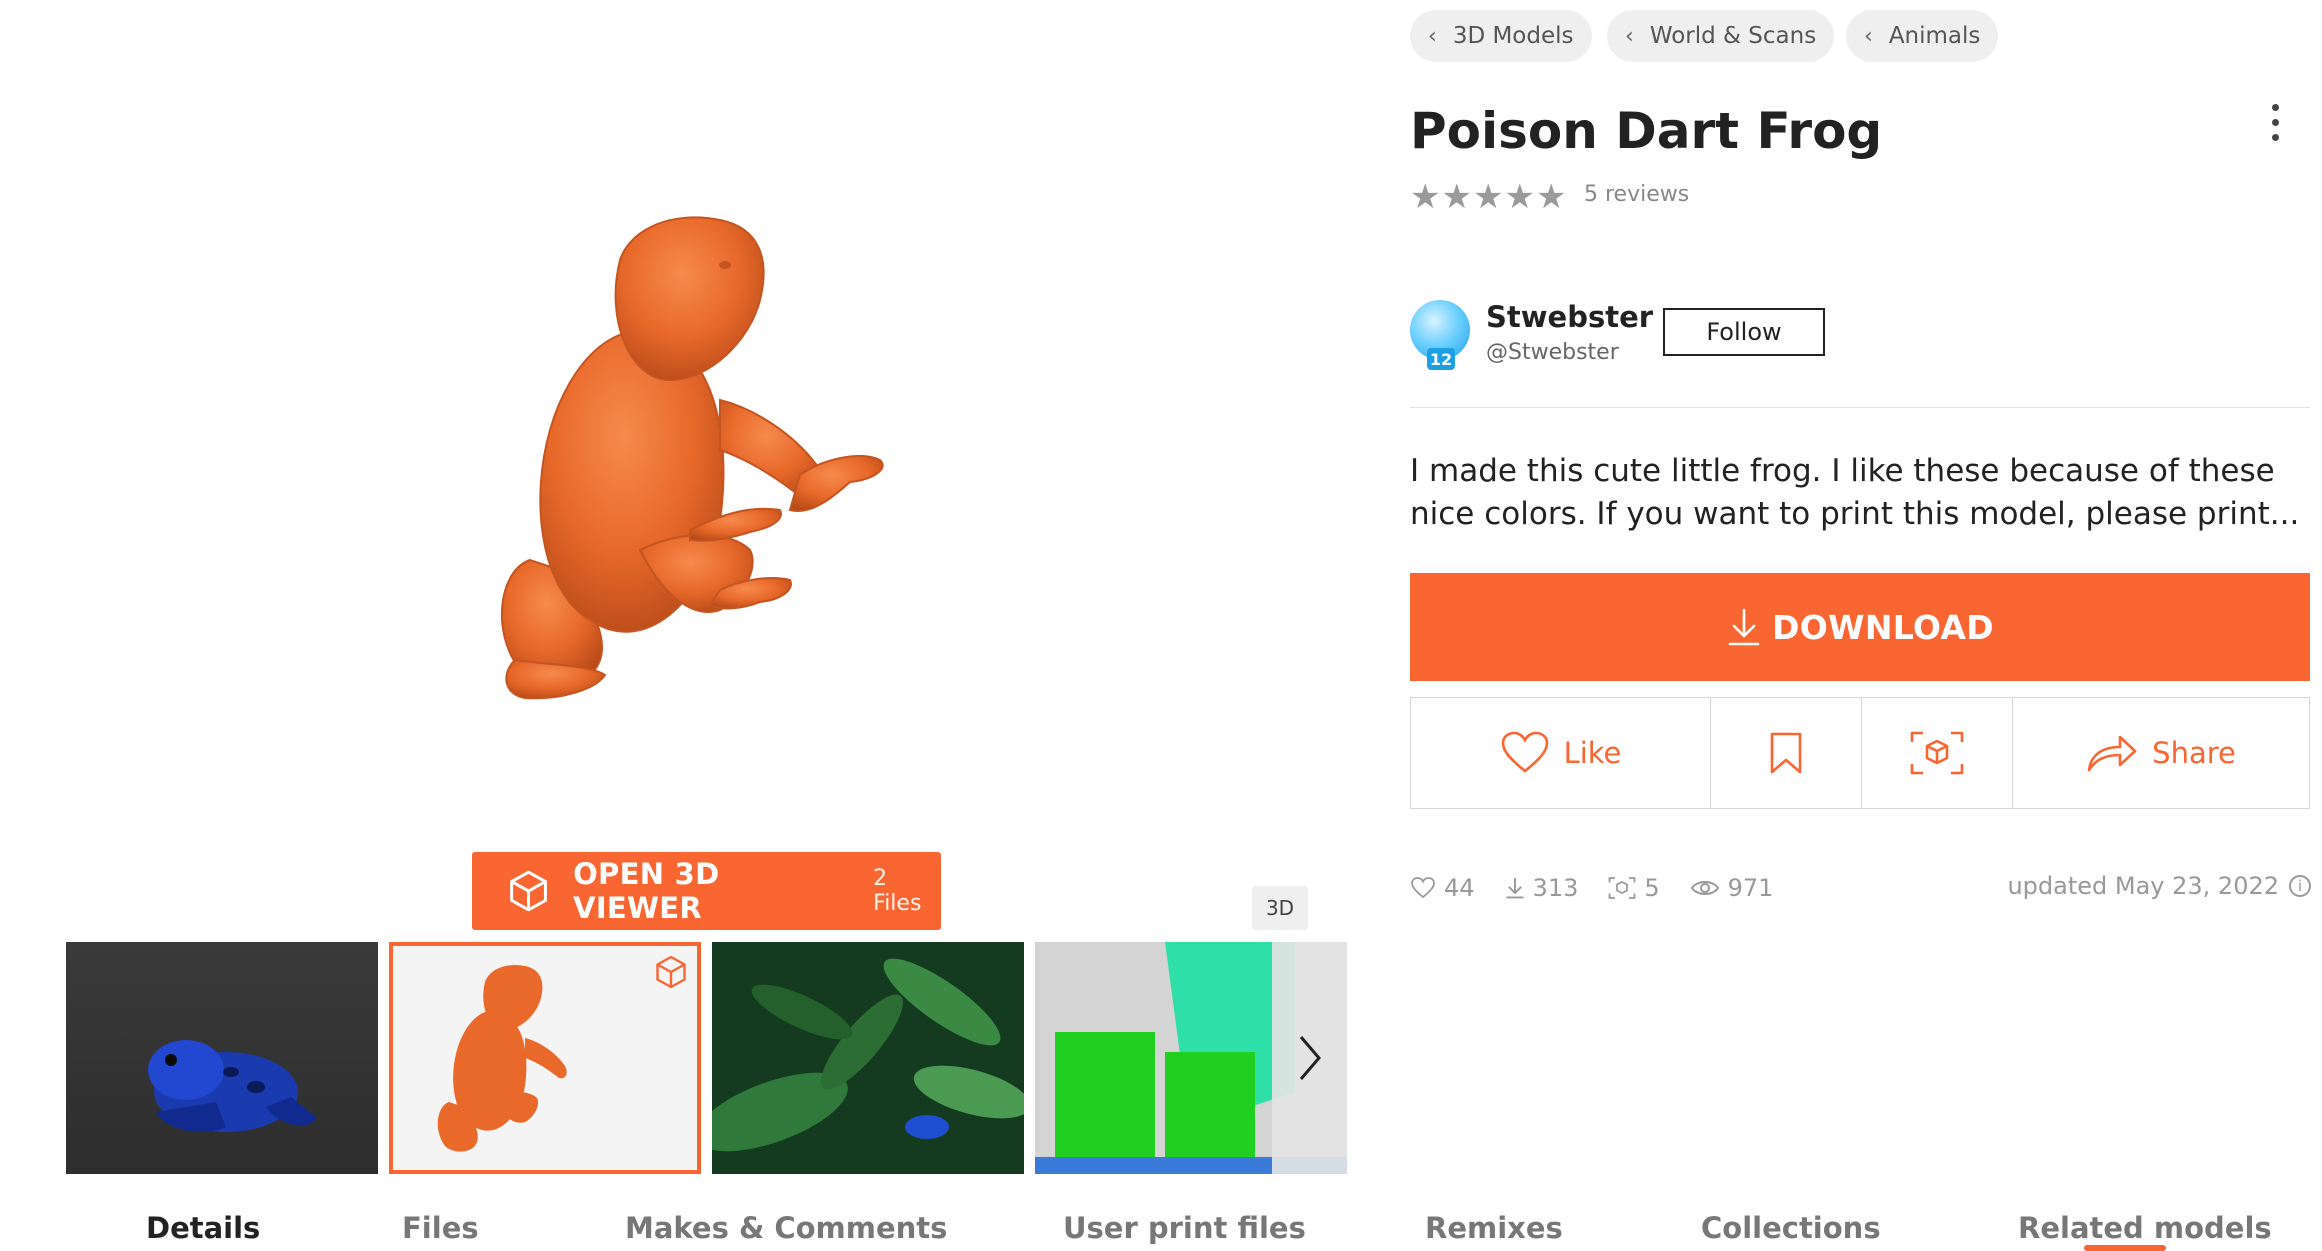 The height and width of the screenshot is (1251, 2322). What do you see at coordinates (2143, 886) in the screenshot?
I see `updated-label: updated May 23, 2022` at bounding box center [2143, 886].